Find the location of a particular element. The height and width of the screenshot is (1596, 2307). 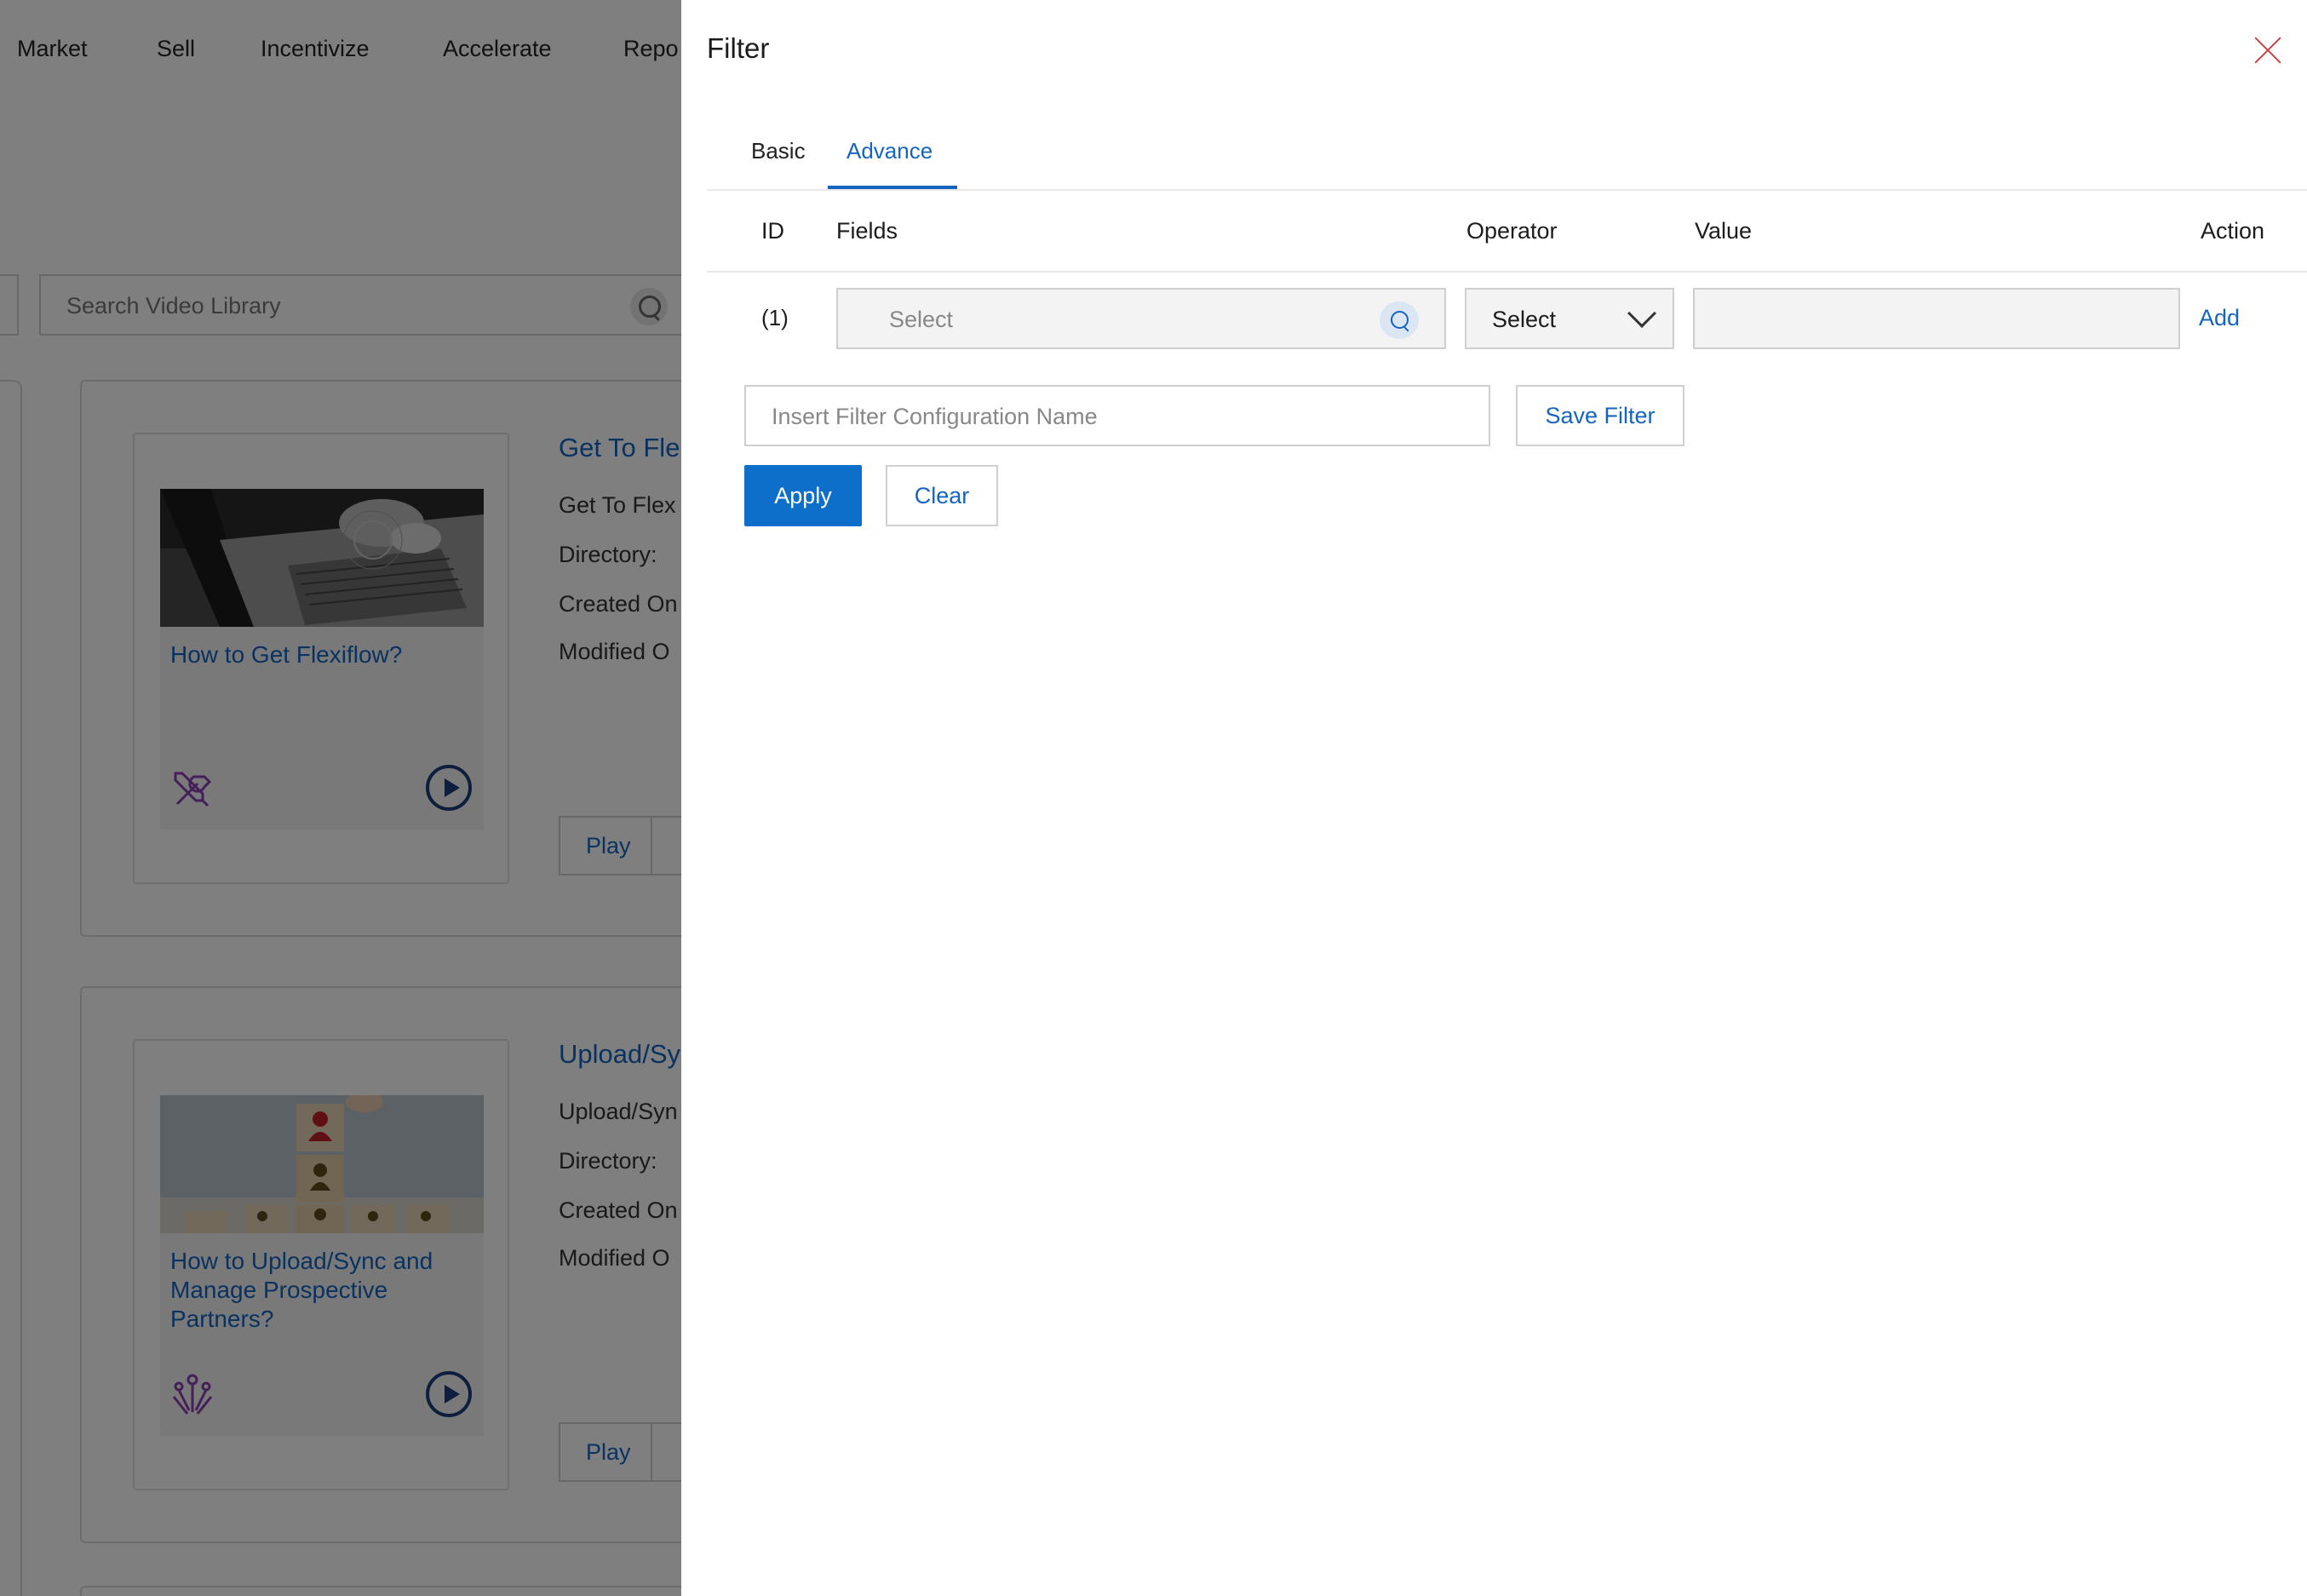

save-filter-button: Save Filter is located at coordinates (1600, 415).